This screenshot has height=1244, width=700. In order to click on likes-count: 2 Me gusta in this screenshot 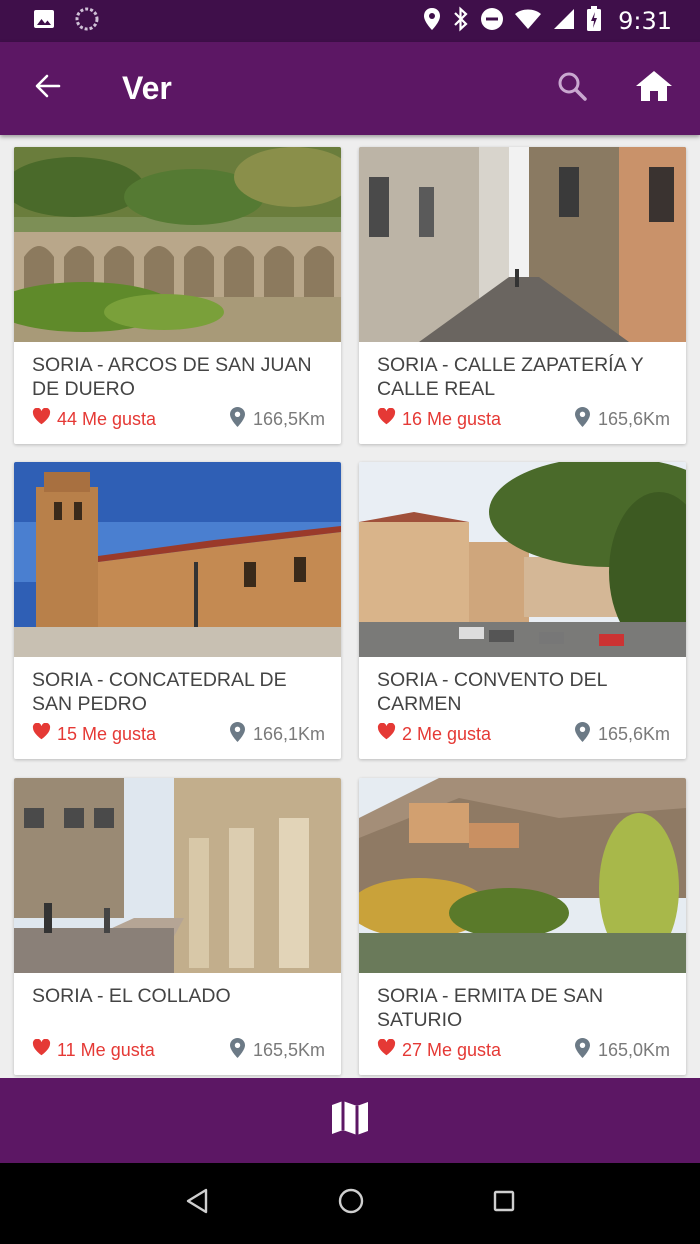, I will do `click(434, 733)`.